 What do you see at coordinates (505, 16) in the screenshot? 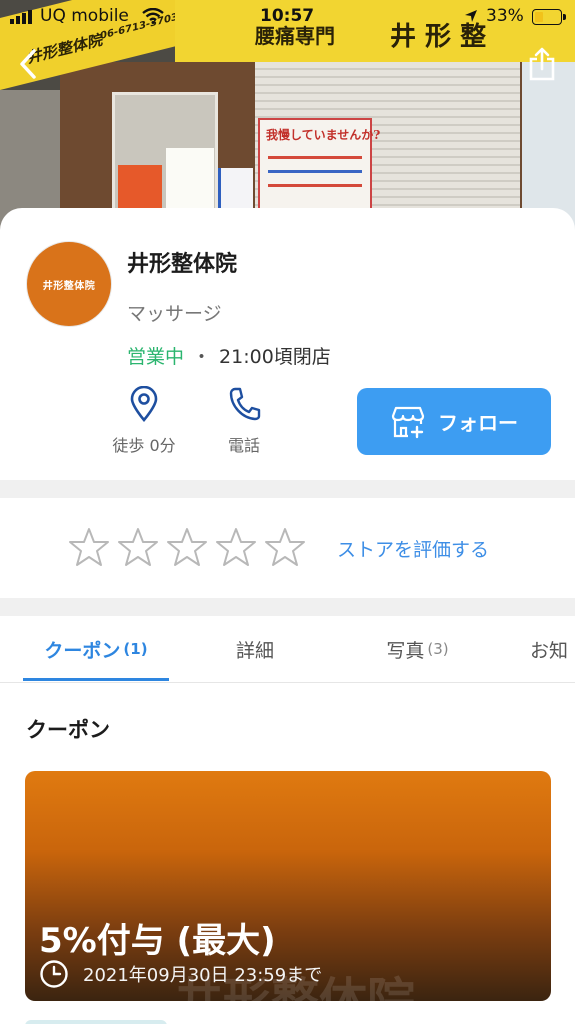
I see `battery-percent: 33%` at bounding box center [505, 16].